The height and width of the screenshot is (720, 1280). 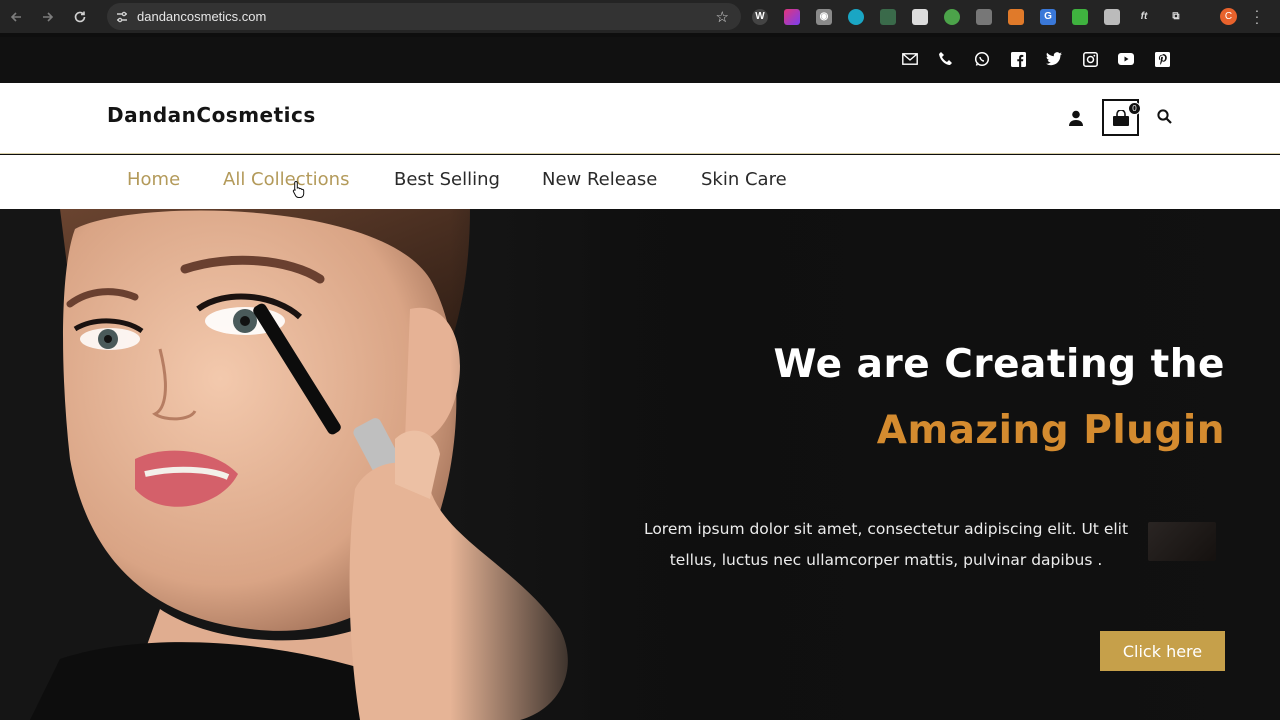 What do you see at coordinates (1162, 651) in the screenshot?
I see `click-here-button: Click here` at bounding box center [1162, 651].